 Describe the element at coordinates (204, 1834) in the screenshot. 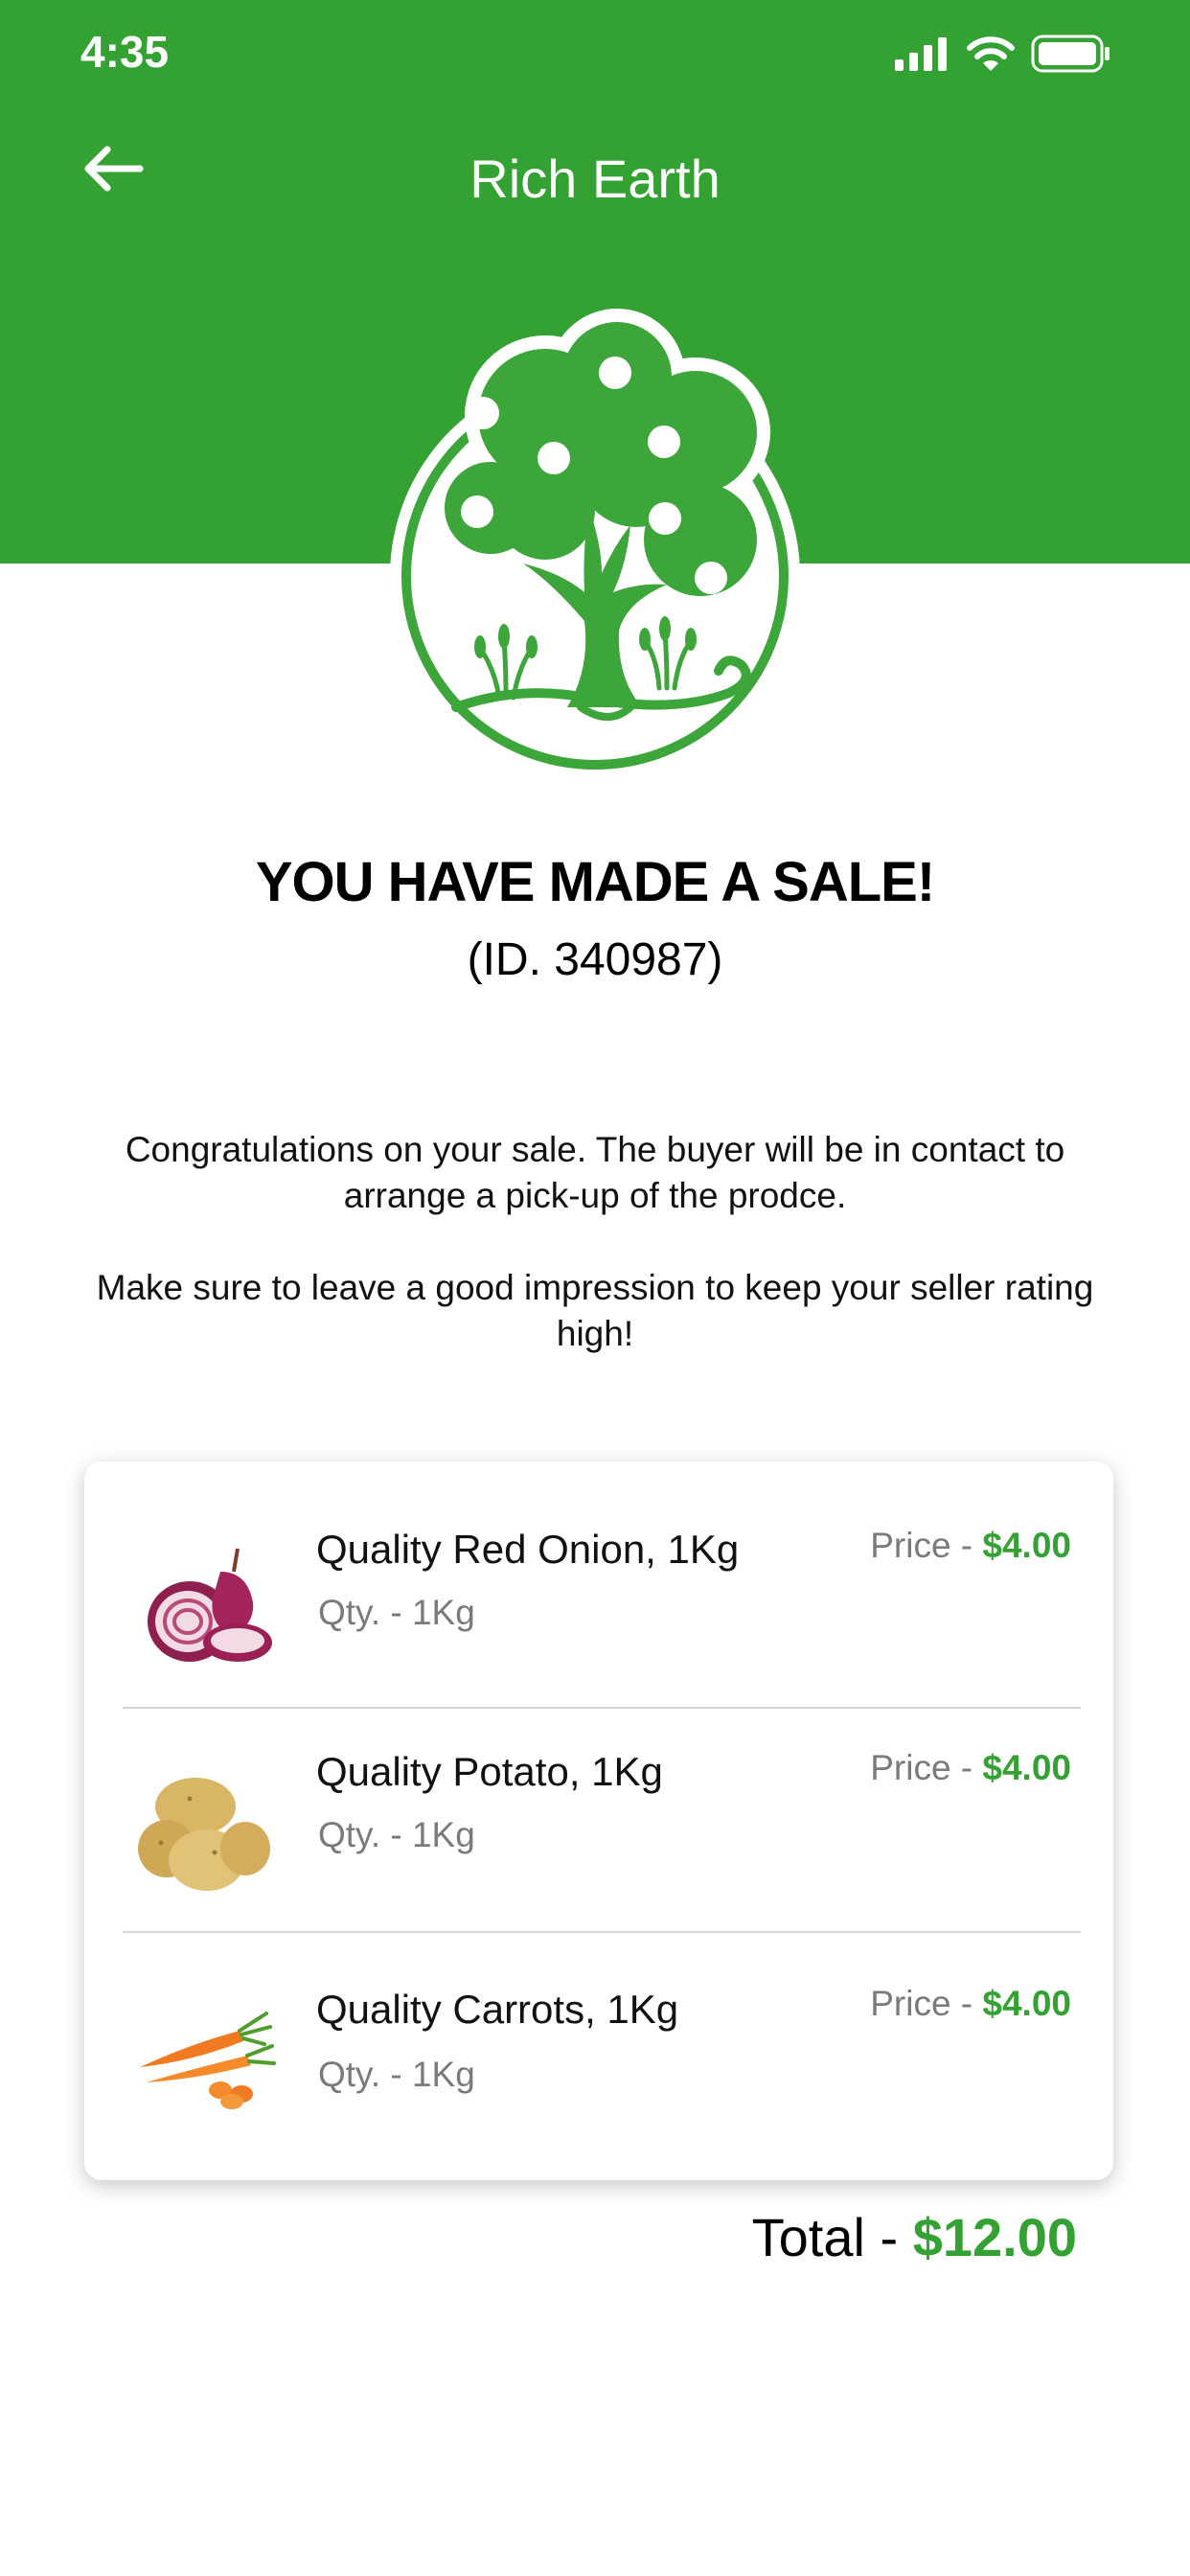

I see `potato-image` at that location.